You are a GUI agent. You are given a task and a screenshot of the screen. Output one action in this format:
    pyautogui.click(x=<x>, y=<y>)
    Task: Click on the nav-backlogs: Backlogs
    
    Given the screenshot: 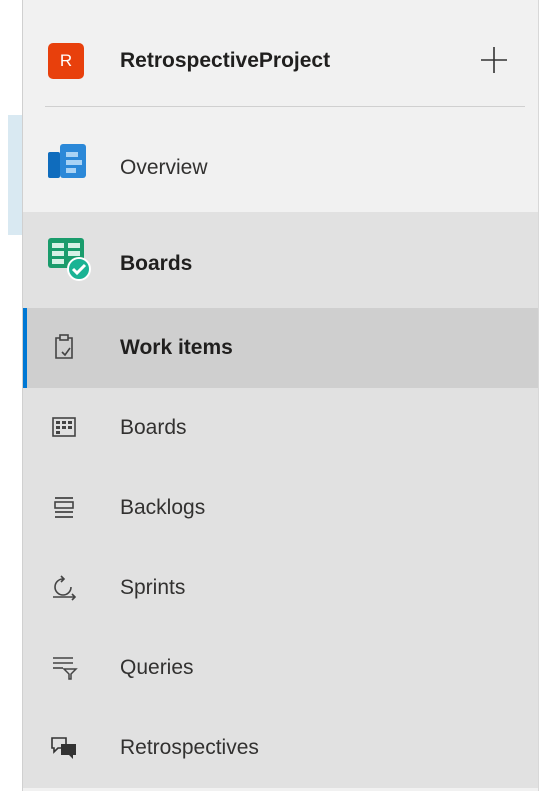 What is the action you would take?
    pyautogui.click(x=280, y=508)
    